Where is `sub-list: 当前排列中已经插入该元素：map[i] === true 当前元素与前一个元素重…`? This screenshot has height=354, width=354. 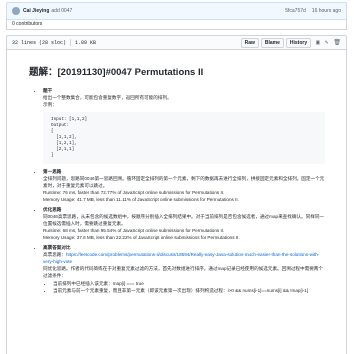
sub-list: 当前排列中已经插入该元素：map[i] === true 当前元素与前一个元素重… is located at coordinates (184, 287).